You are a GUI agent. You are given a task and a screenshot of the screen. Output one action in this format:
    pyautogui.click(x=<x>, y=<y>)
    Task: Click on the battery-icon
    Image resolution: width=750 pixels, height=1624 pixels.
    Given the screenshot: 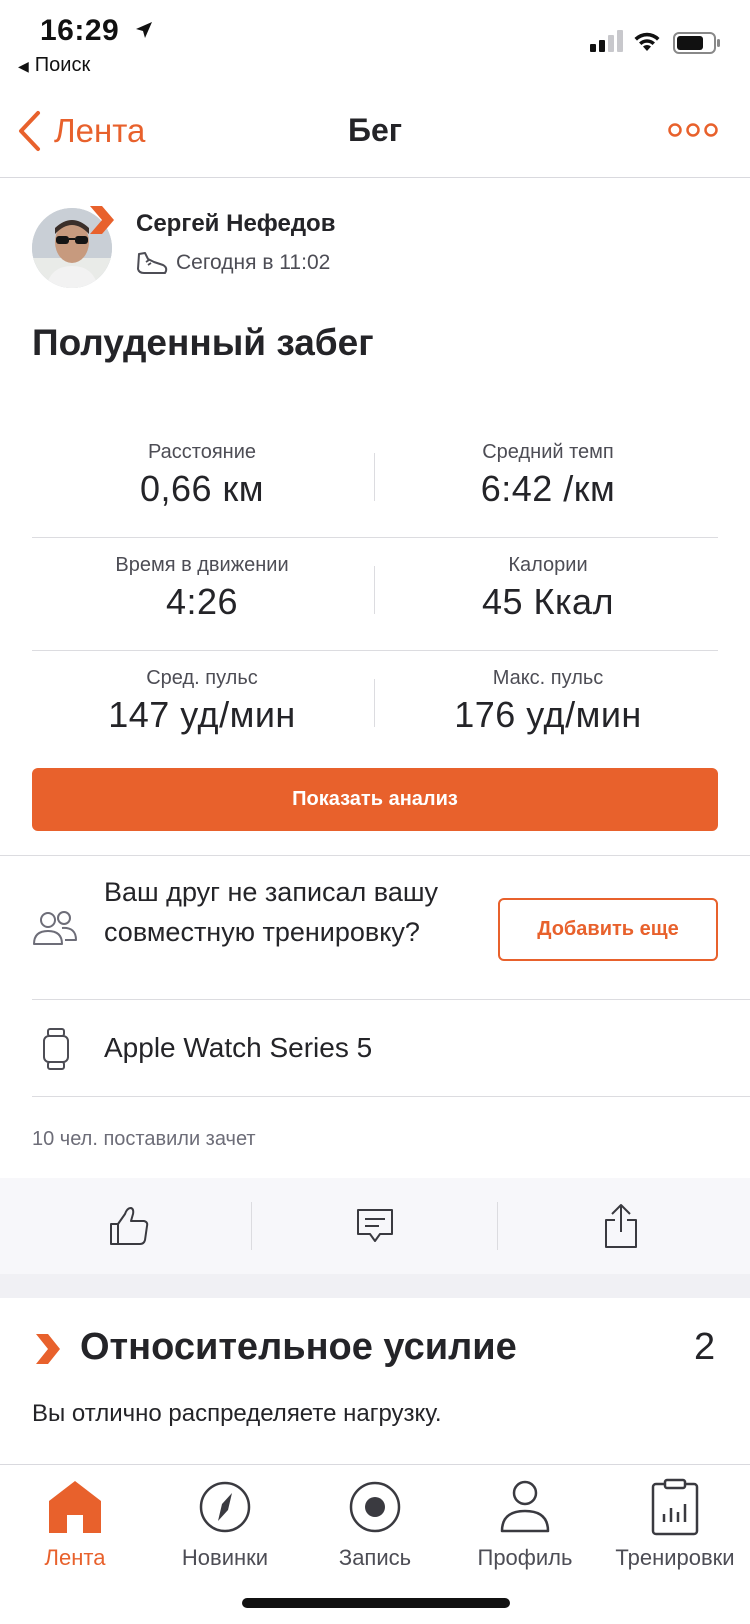 What is the action you would take?
    pyautogui.click(x=696, y=43)
    